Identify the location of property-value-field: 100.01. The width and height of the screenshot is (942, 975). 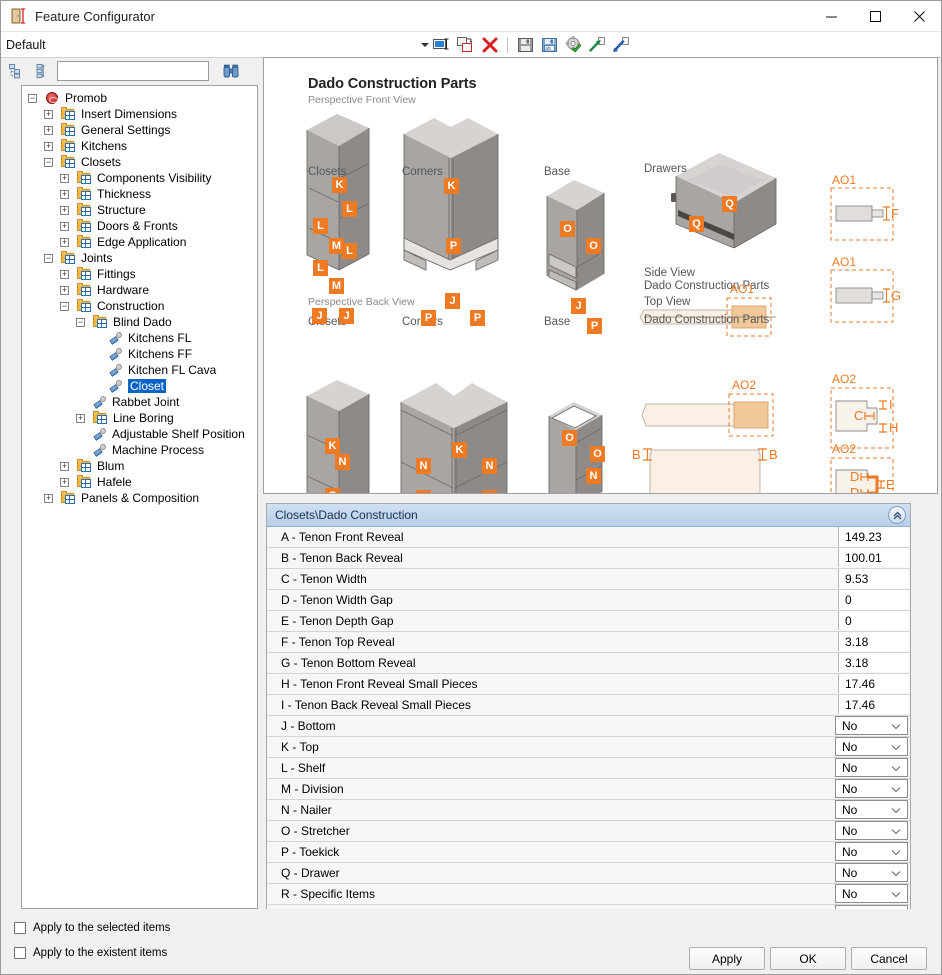
(873, 557).